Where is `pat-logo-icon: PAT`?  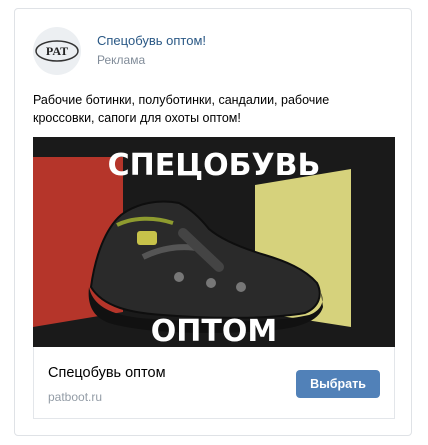 pat-logo-icon: PAT is located at coordinates (57, 51).